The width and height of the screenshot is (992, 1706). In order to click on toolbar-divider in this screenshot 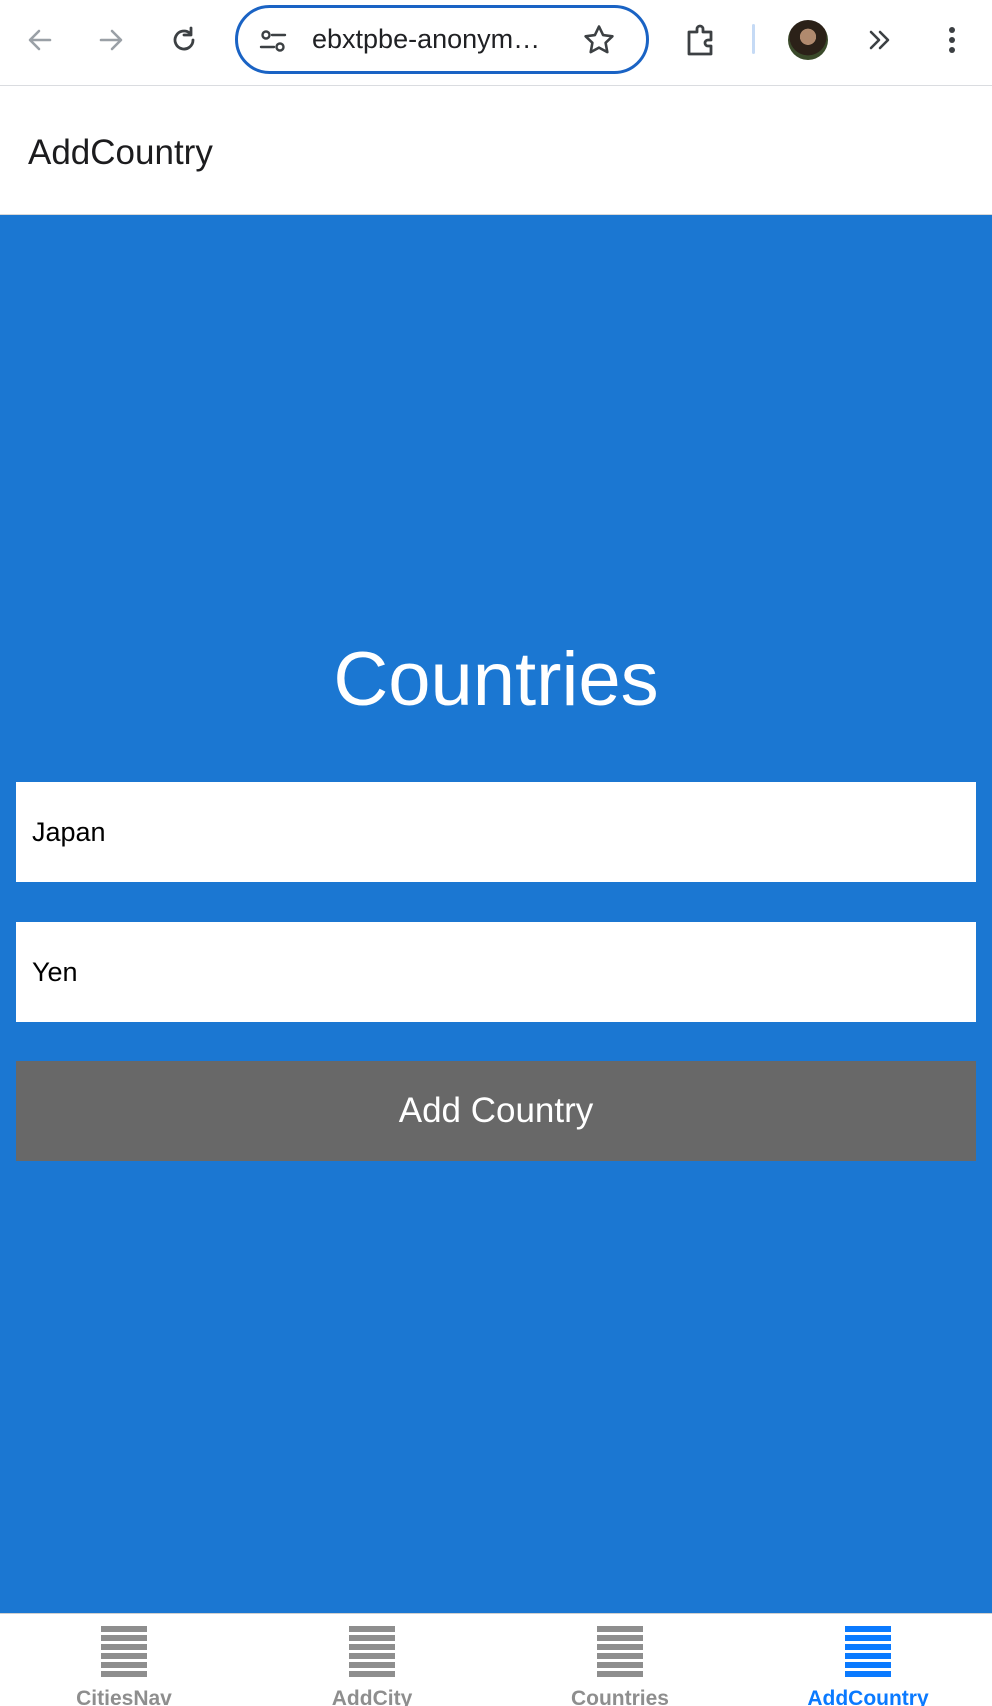, I will do `click(753, 39)`.